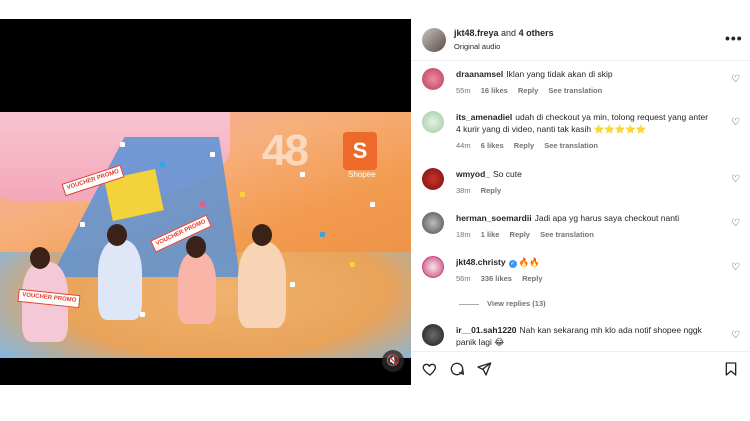 The image size is (750, 421). Describe the element at coordinates (360, 151) in the screenshot. I see `shopee-logo: S` at that location.